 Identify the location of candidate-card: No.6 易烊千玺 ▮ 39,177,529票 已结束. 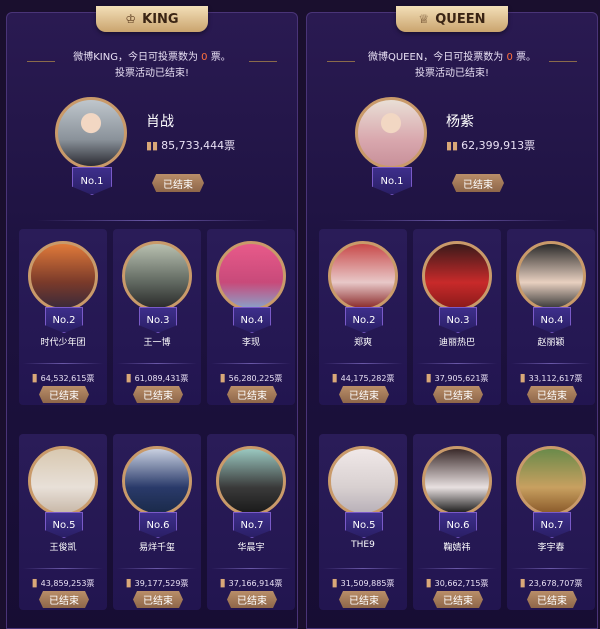
(157, 522).